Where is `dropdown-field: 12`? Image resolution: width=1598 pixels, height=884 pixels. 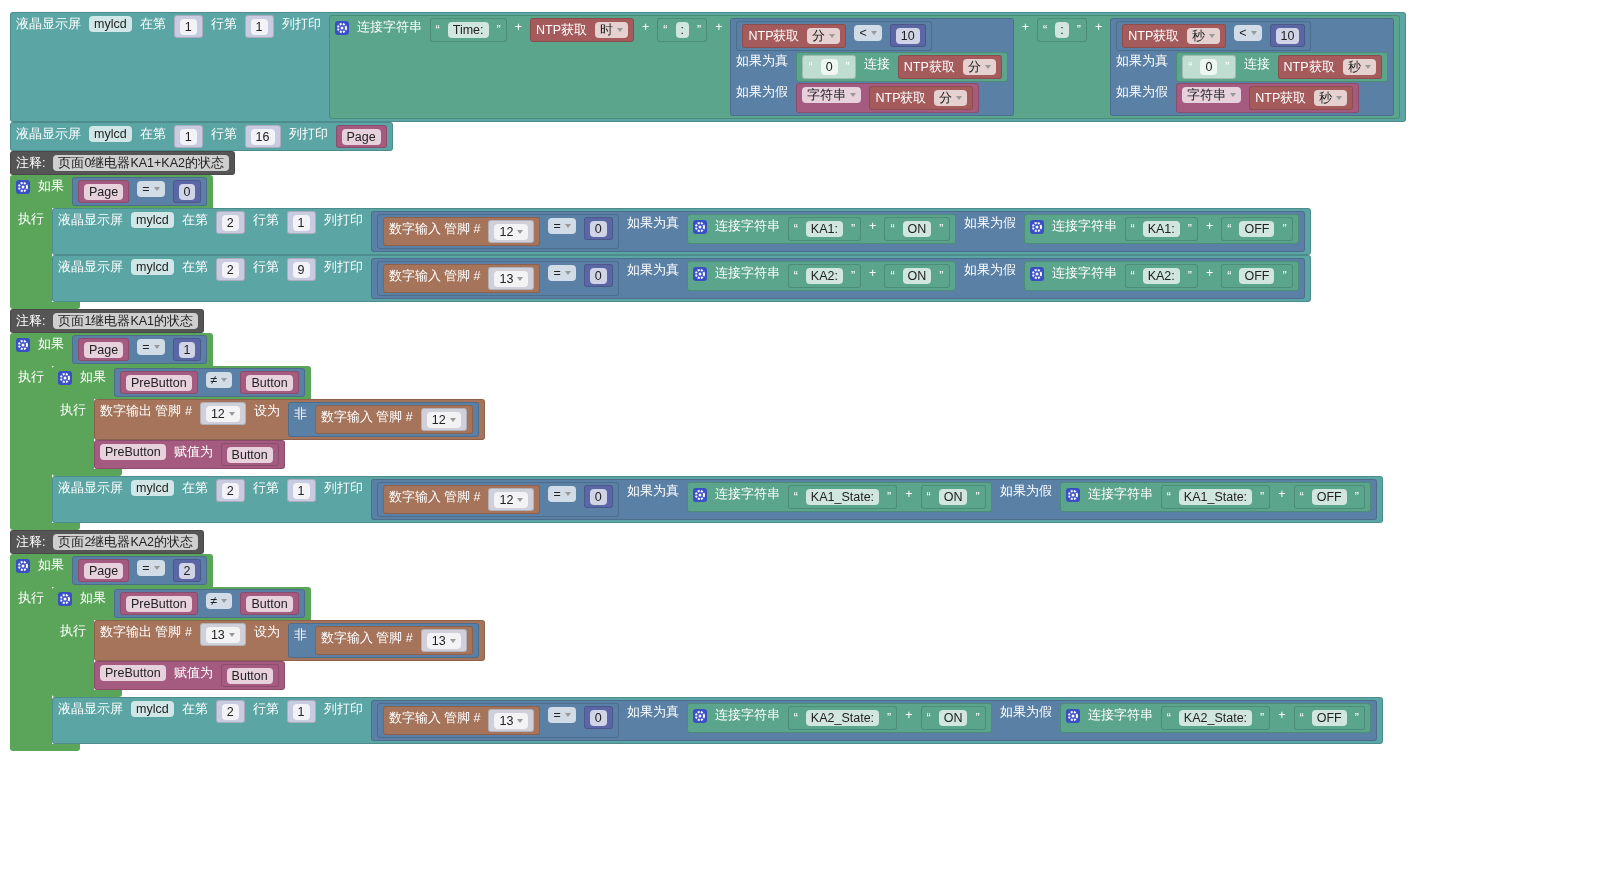 dropdown-field: 12 is located at coordinates (222, 414).